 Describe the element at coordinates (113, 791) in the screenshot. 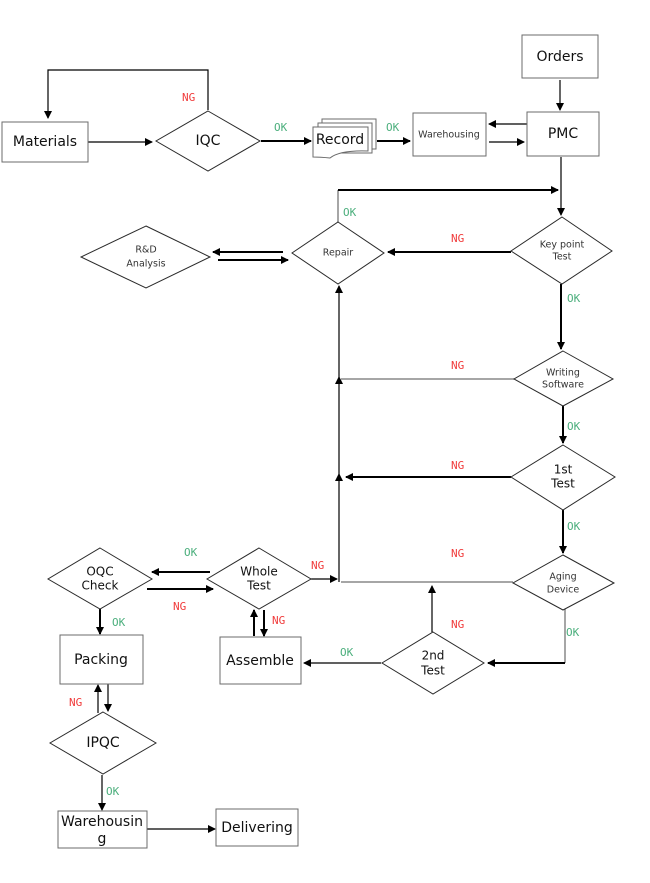

I see `label-ipqc-ok: OK` at that location.